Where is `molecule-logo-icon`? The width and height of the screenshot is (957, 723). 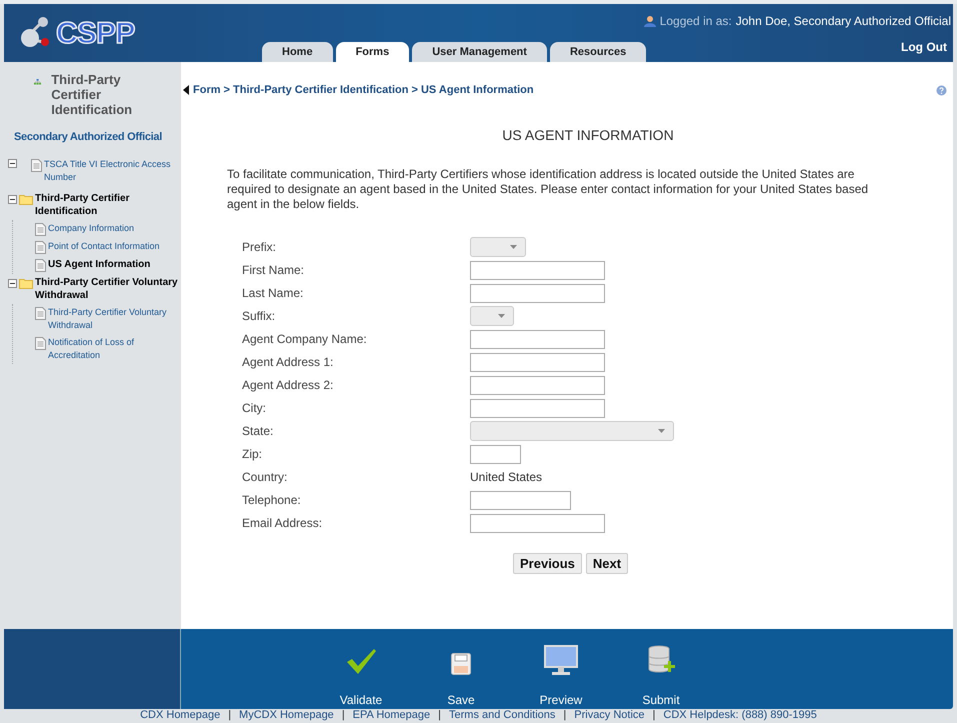
molecule-logo-icon is located at coordinates (35, 33).